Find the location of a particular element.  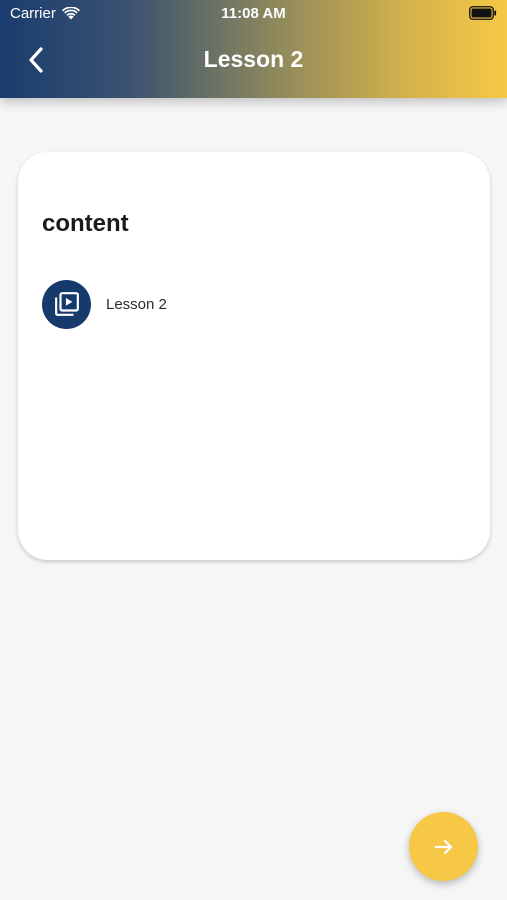

next-button is located at coordinates (443, 846).